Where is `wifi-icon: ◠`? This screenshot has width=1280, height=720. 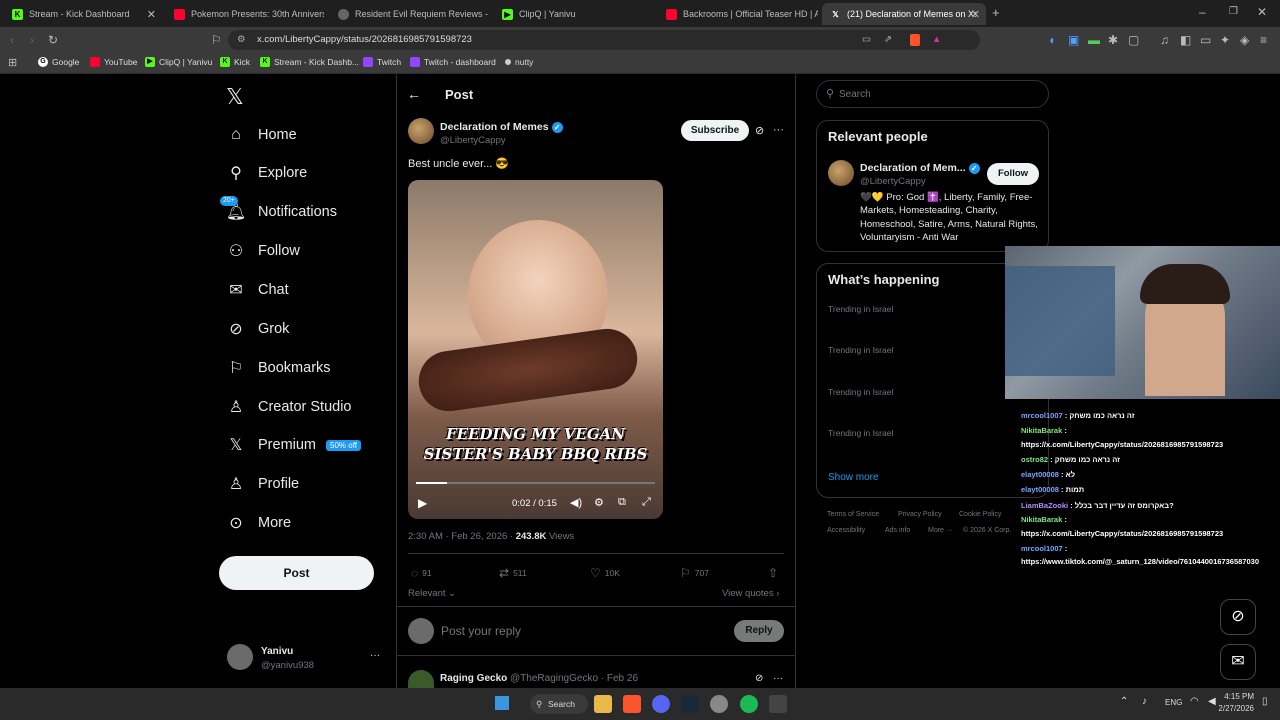
wifi-icon: ◠ is located at coordinates (1194, 701).